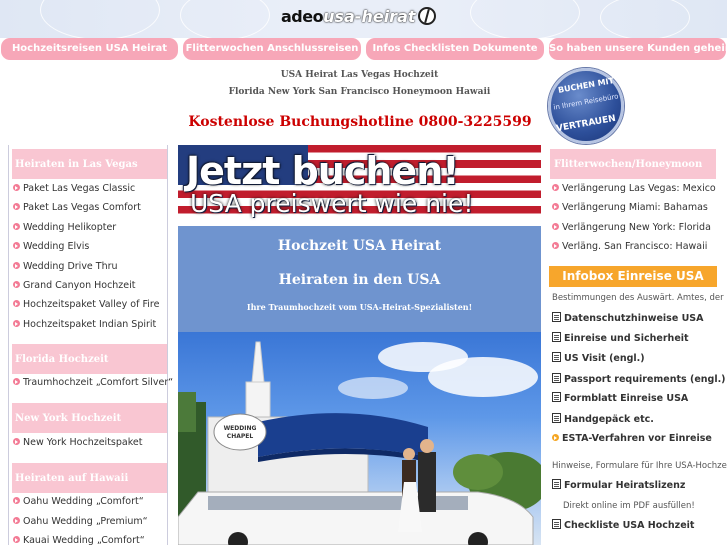 Image resolution: width=727 pixels, height=545 pixels. I want to click on link-label: Formular Heiratslizenz, so click(625, 485).